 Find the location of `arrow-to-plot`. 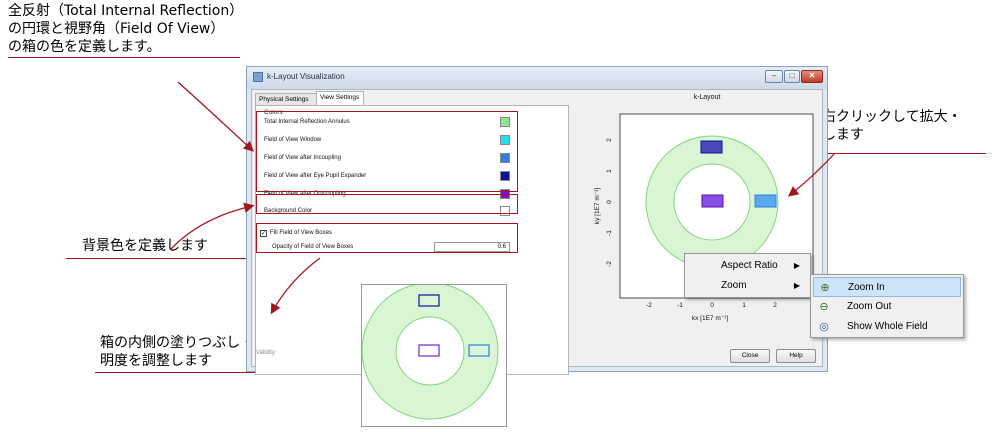

arrow-to-plot is located at coordinates (811, 174).